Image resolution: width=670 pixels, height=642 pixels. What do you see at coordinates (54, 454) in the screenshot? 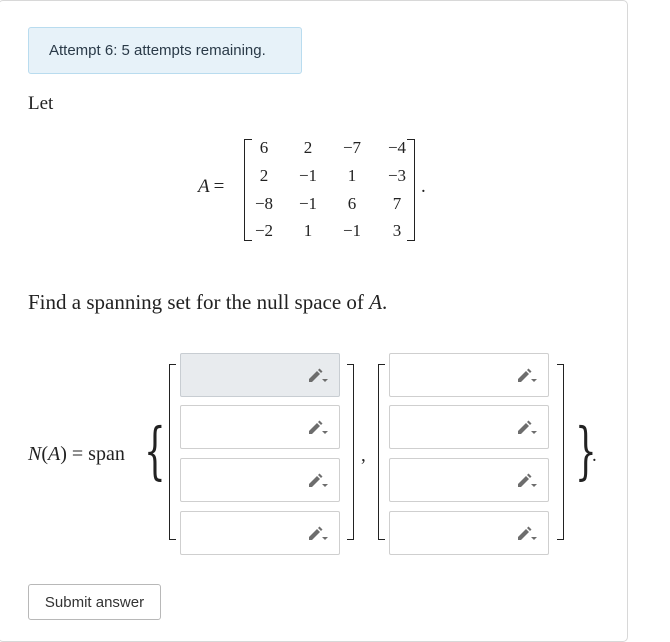
I see `null-space-var: A` at bounding box center [54, 454].